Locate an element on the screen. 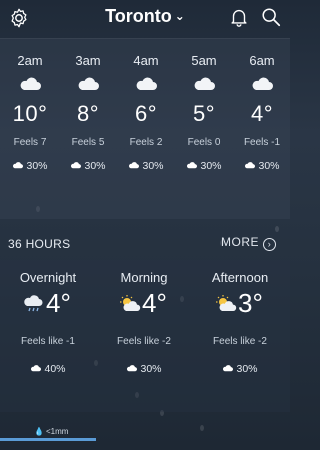  period-name: Overnight is located at coordinates (48, 277).